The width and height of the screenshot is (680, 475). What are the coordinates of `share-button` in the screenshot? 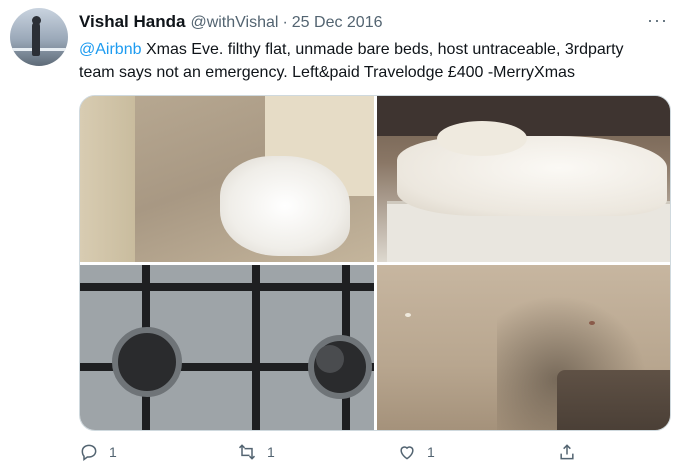 It's located at (572, 452).